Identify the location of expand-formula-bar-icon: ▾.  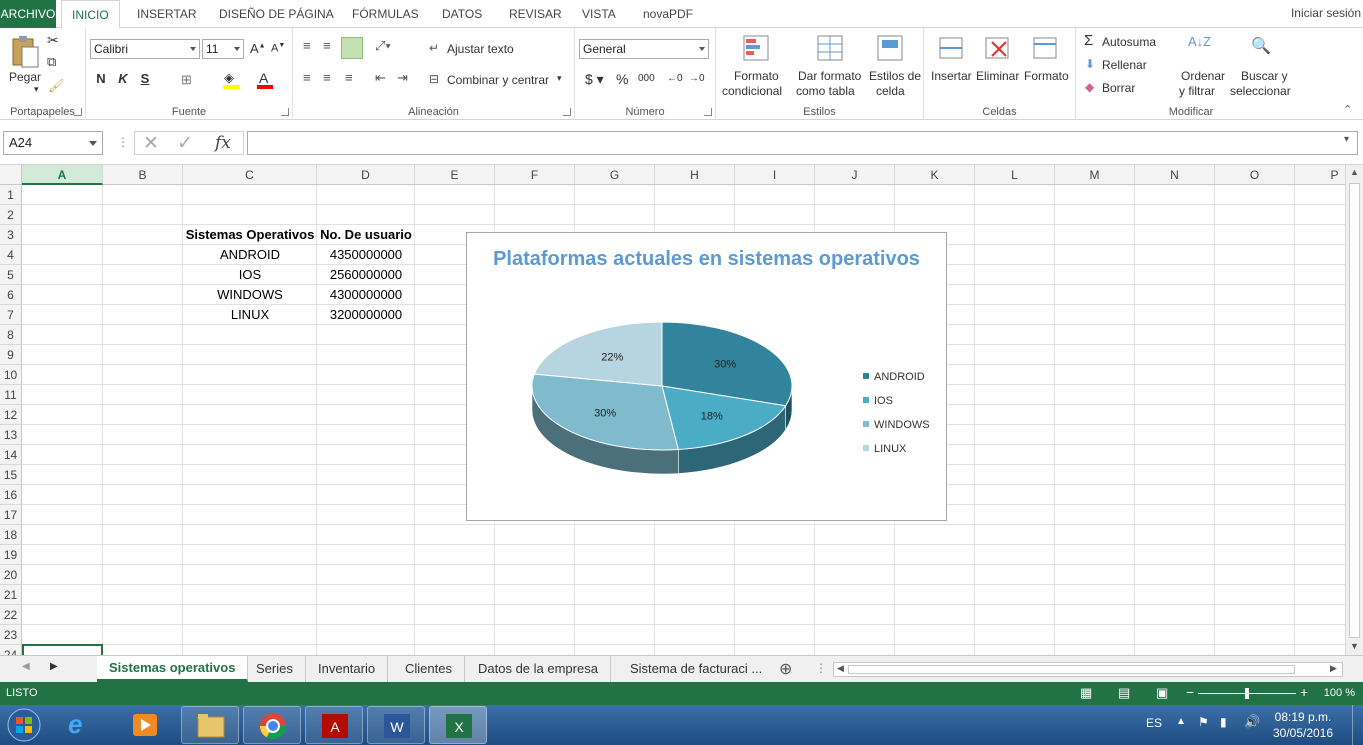
(1346, 139).